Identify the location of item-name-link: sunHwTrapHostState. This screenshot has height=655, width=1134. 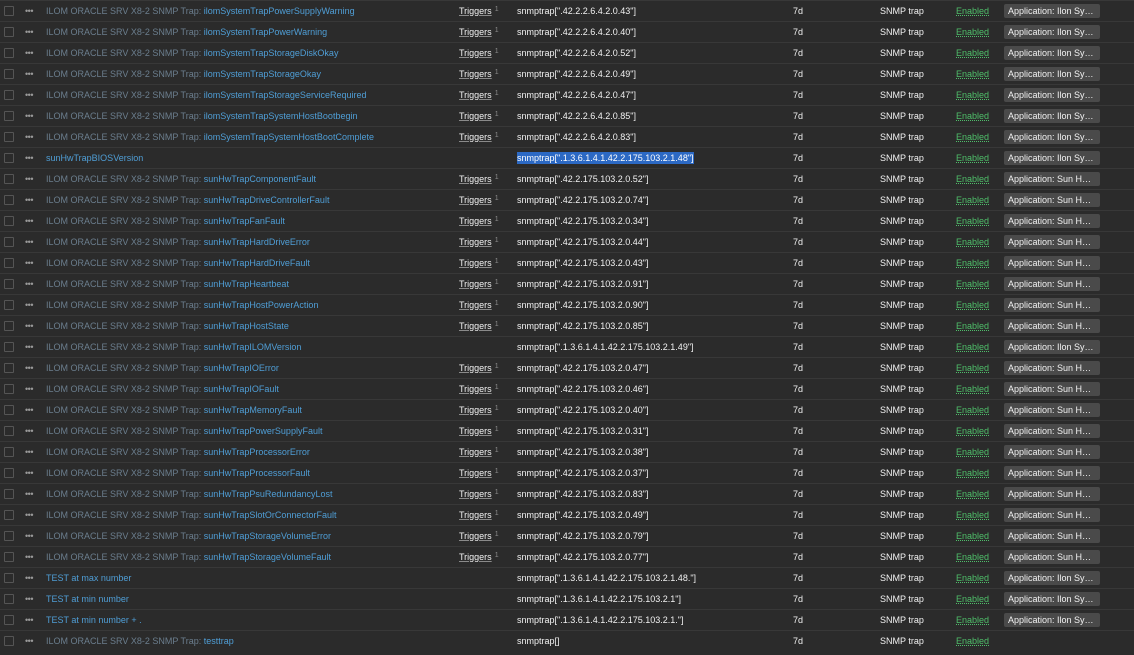
(246, 326).